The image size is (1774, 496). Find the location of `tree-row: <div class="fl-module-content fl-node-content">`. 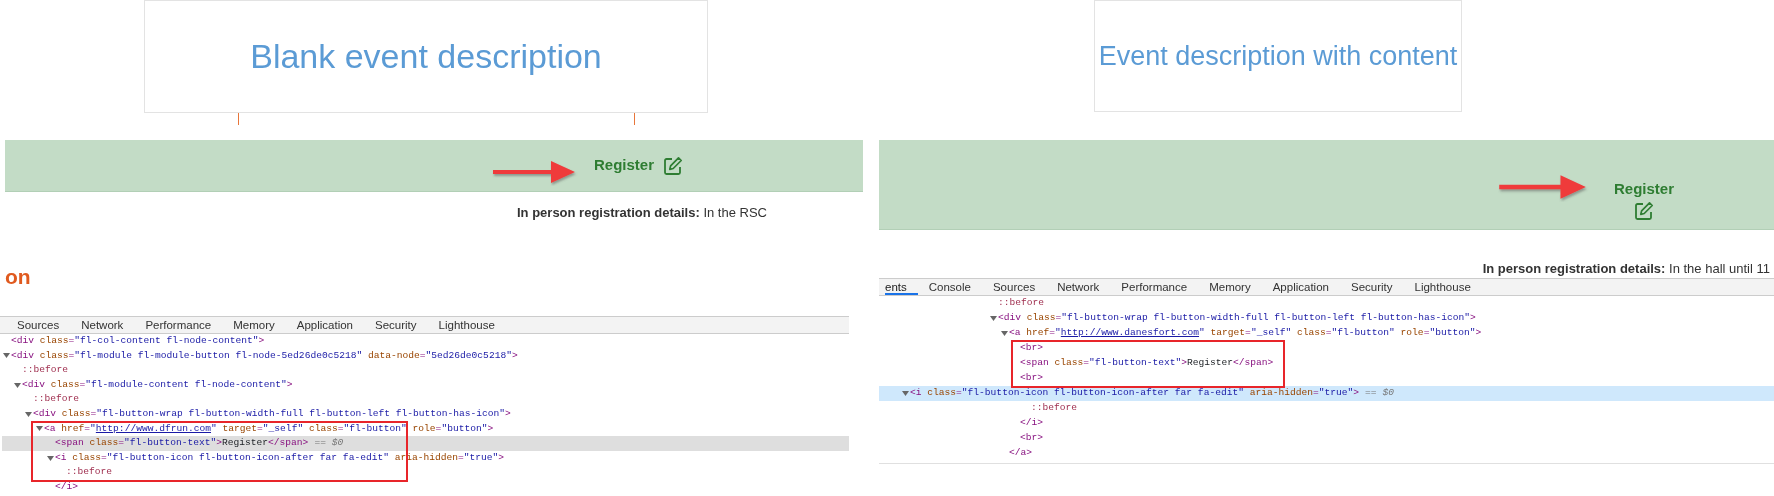

tree-row: <div class="fl-module-content fl-node-content"> is located at coordinates (425, 385).